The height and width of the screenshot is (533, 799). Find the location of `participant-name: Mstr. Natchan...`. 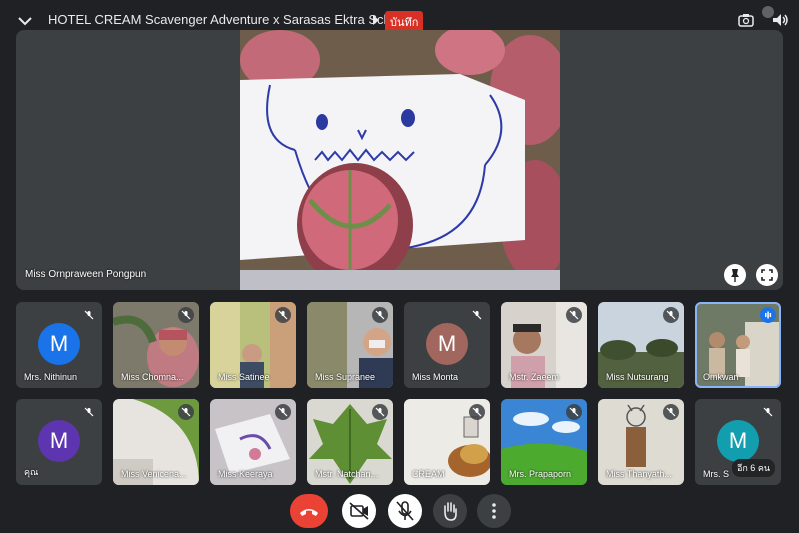

participant-name: Mstr. Natchan... is located at coordinates (347, 474).